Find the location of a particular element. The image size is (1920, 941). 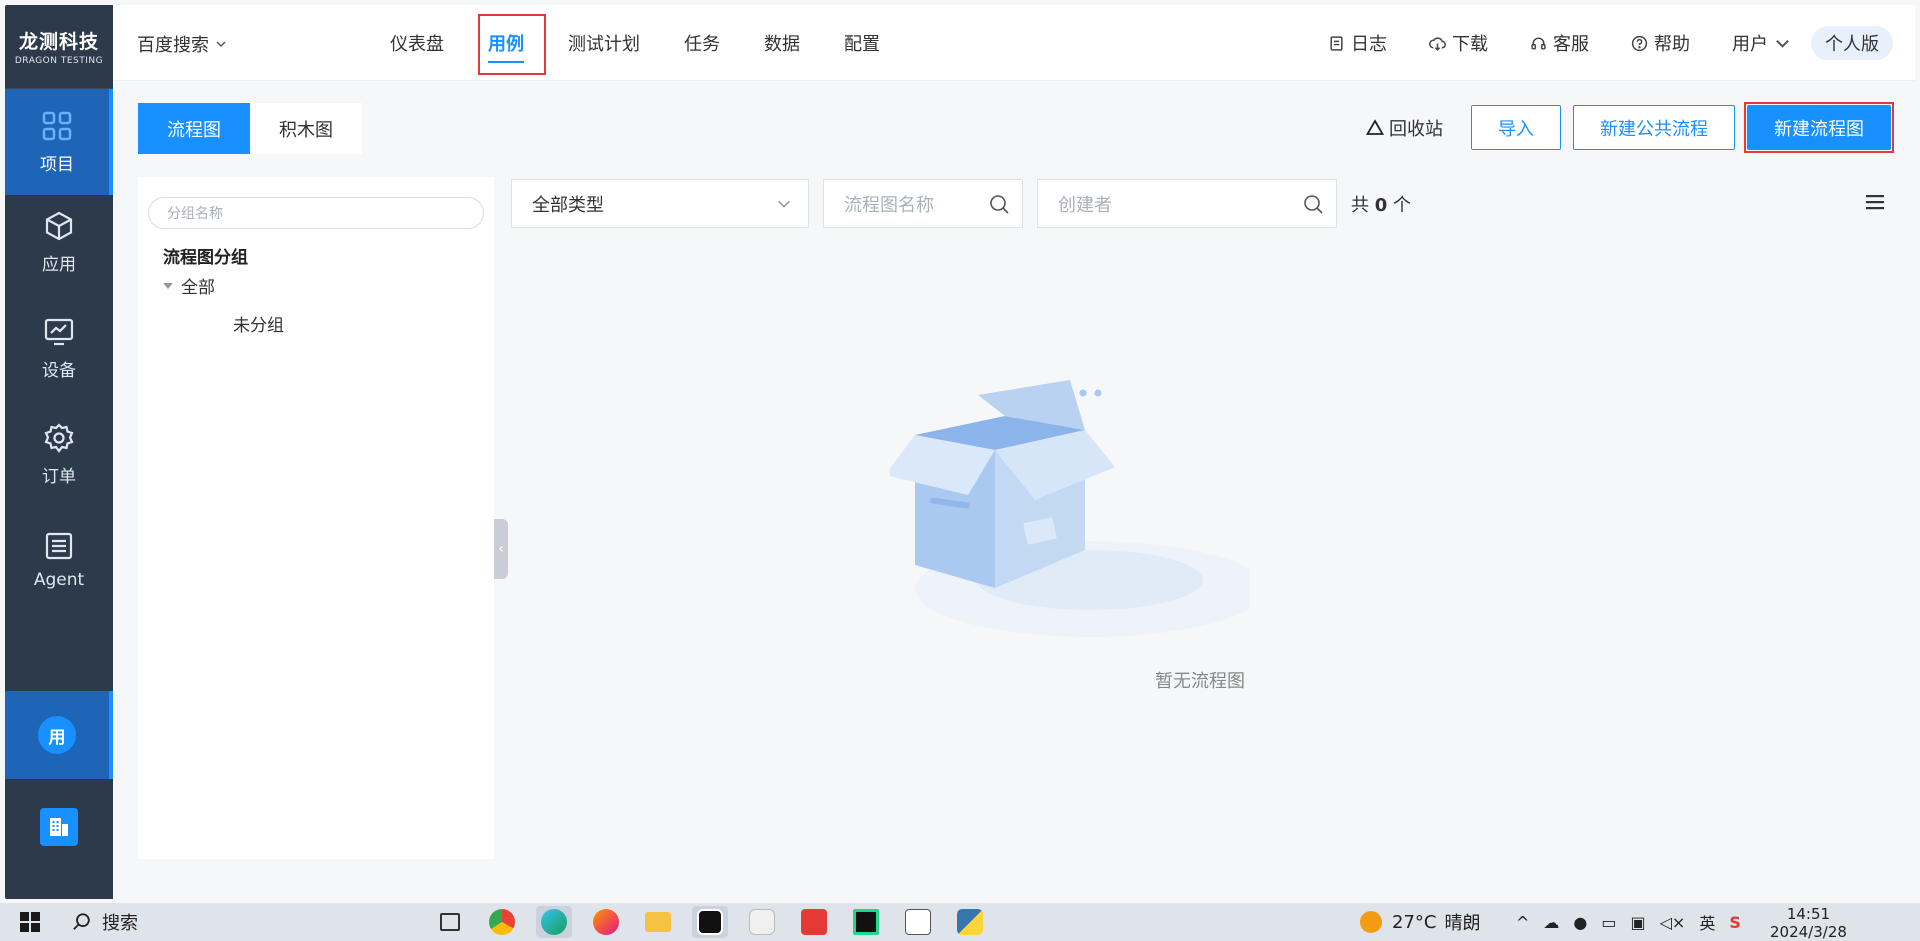

weather-widget: 27°C 晴朗 is located at coordinates (1419, 922).